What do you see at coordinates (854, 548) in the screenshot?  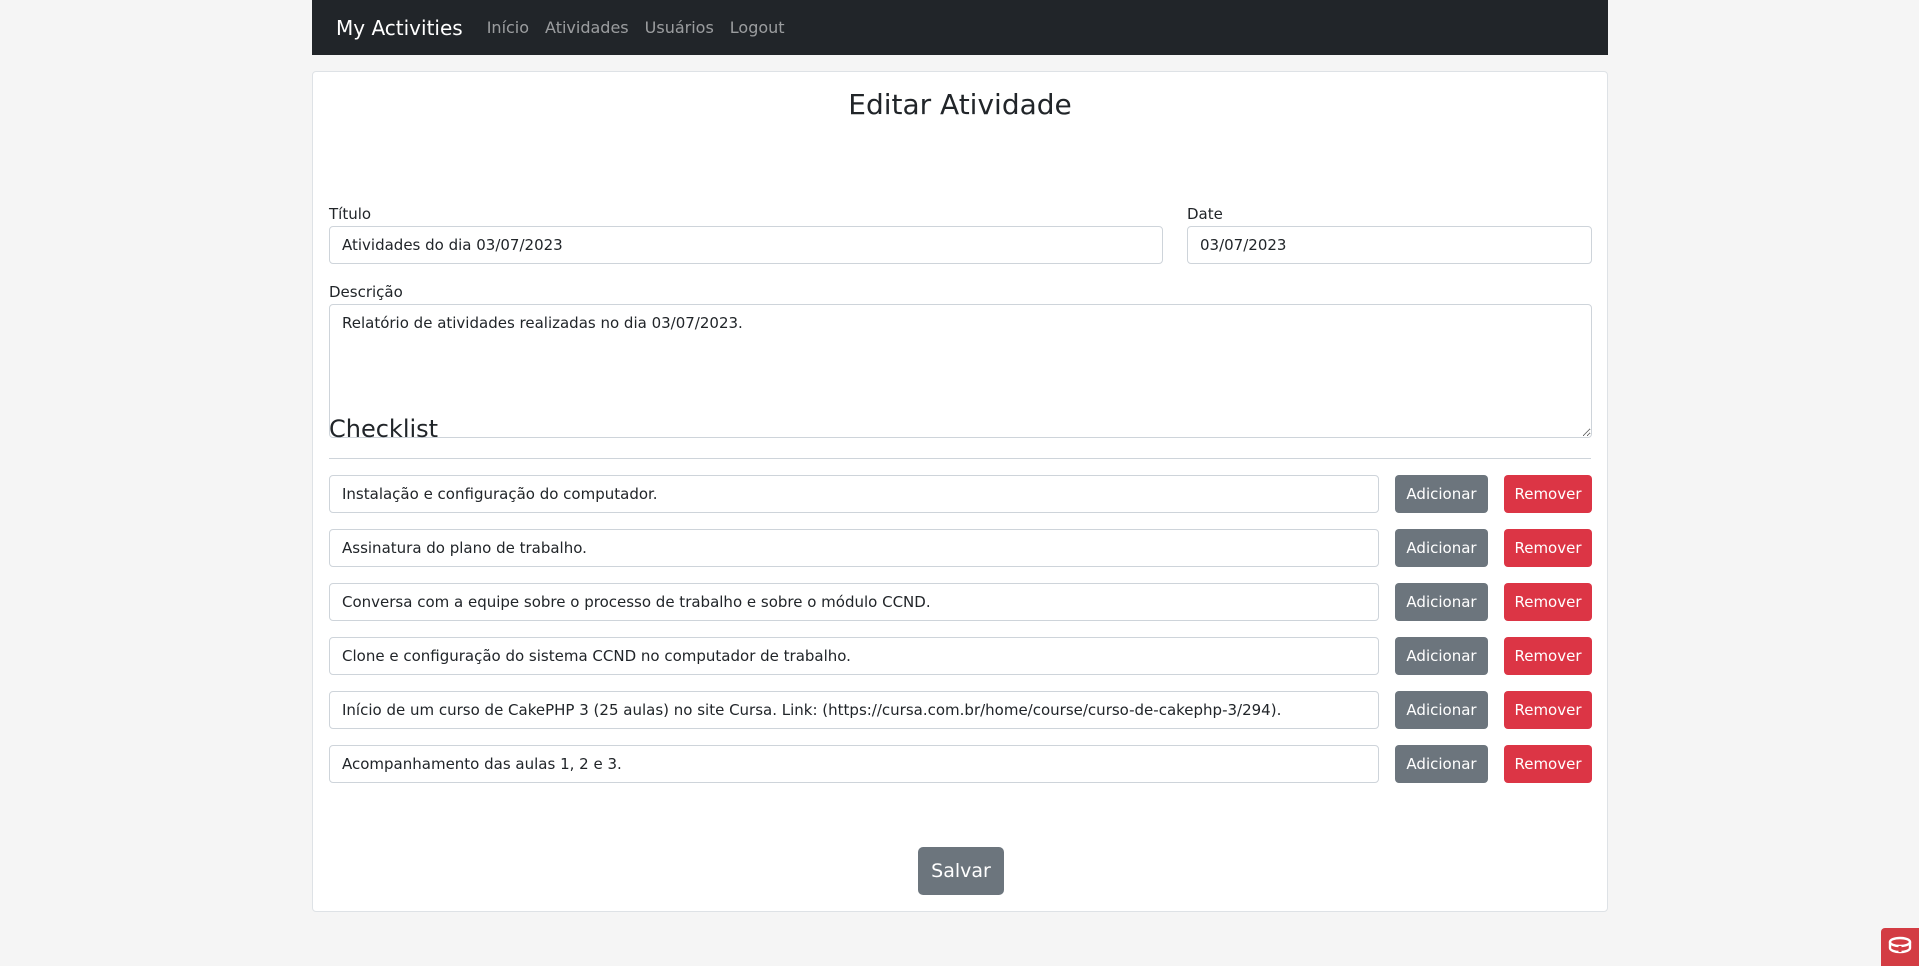 I see `checklist-item-input: Assinatura do plano de trabalho.` at bounding box center [854, 548].